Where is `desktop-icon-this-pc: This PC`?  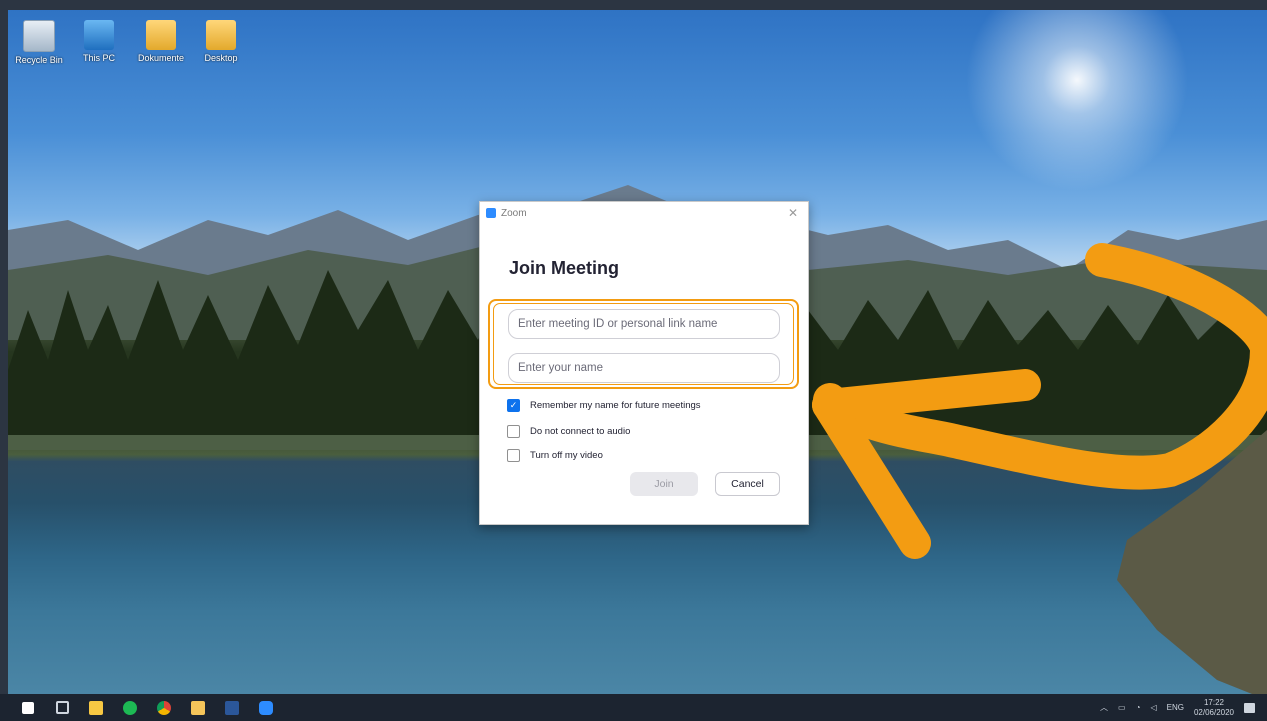 desktop-icon-this-pc: This PC is located at coordinates (99, 39).